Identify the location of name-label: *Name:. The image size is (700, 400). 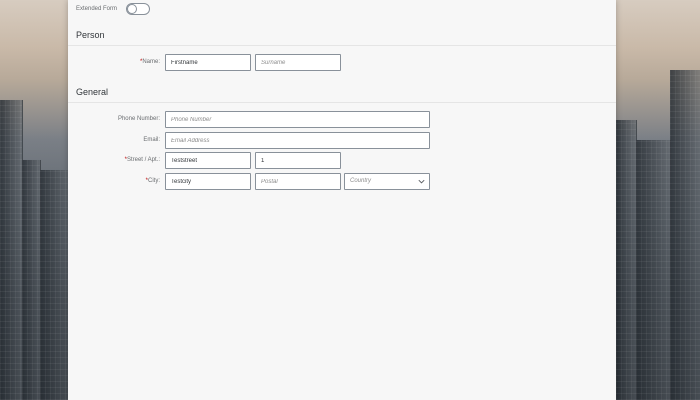
(149, 62).